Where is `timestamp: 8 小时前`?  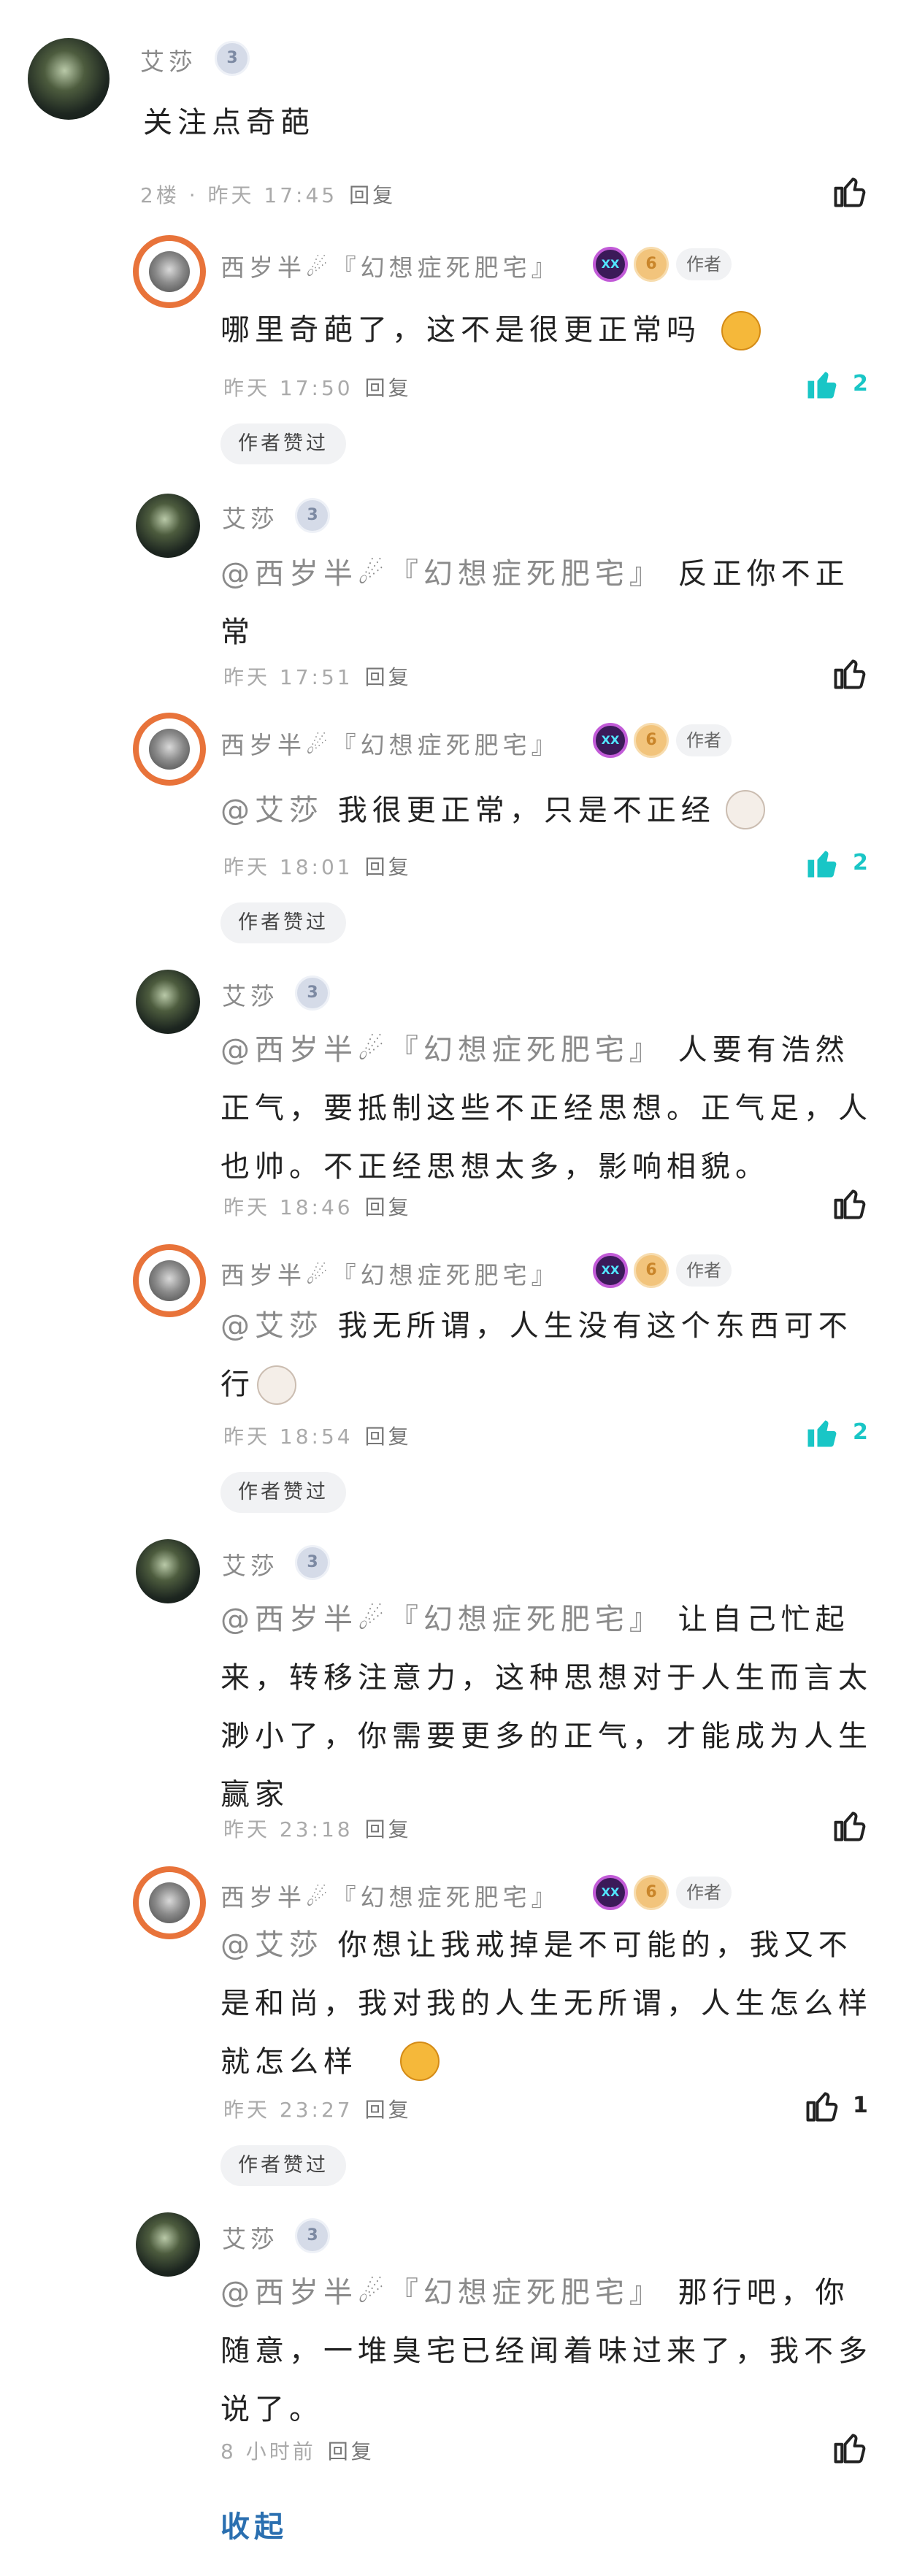
timestamp: 8 小时前 is located at coordinates (268, 2451).